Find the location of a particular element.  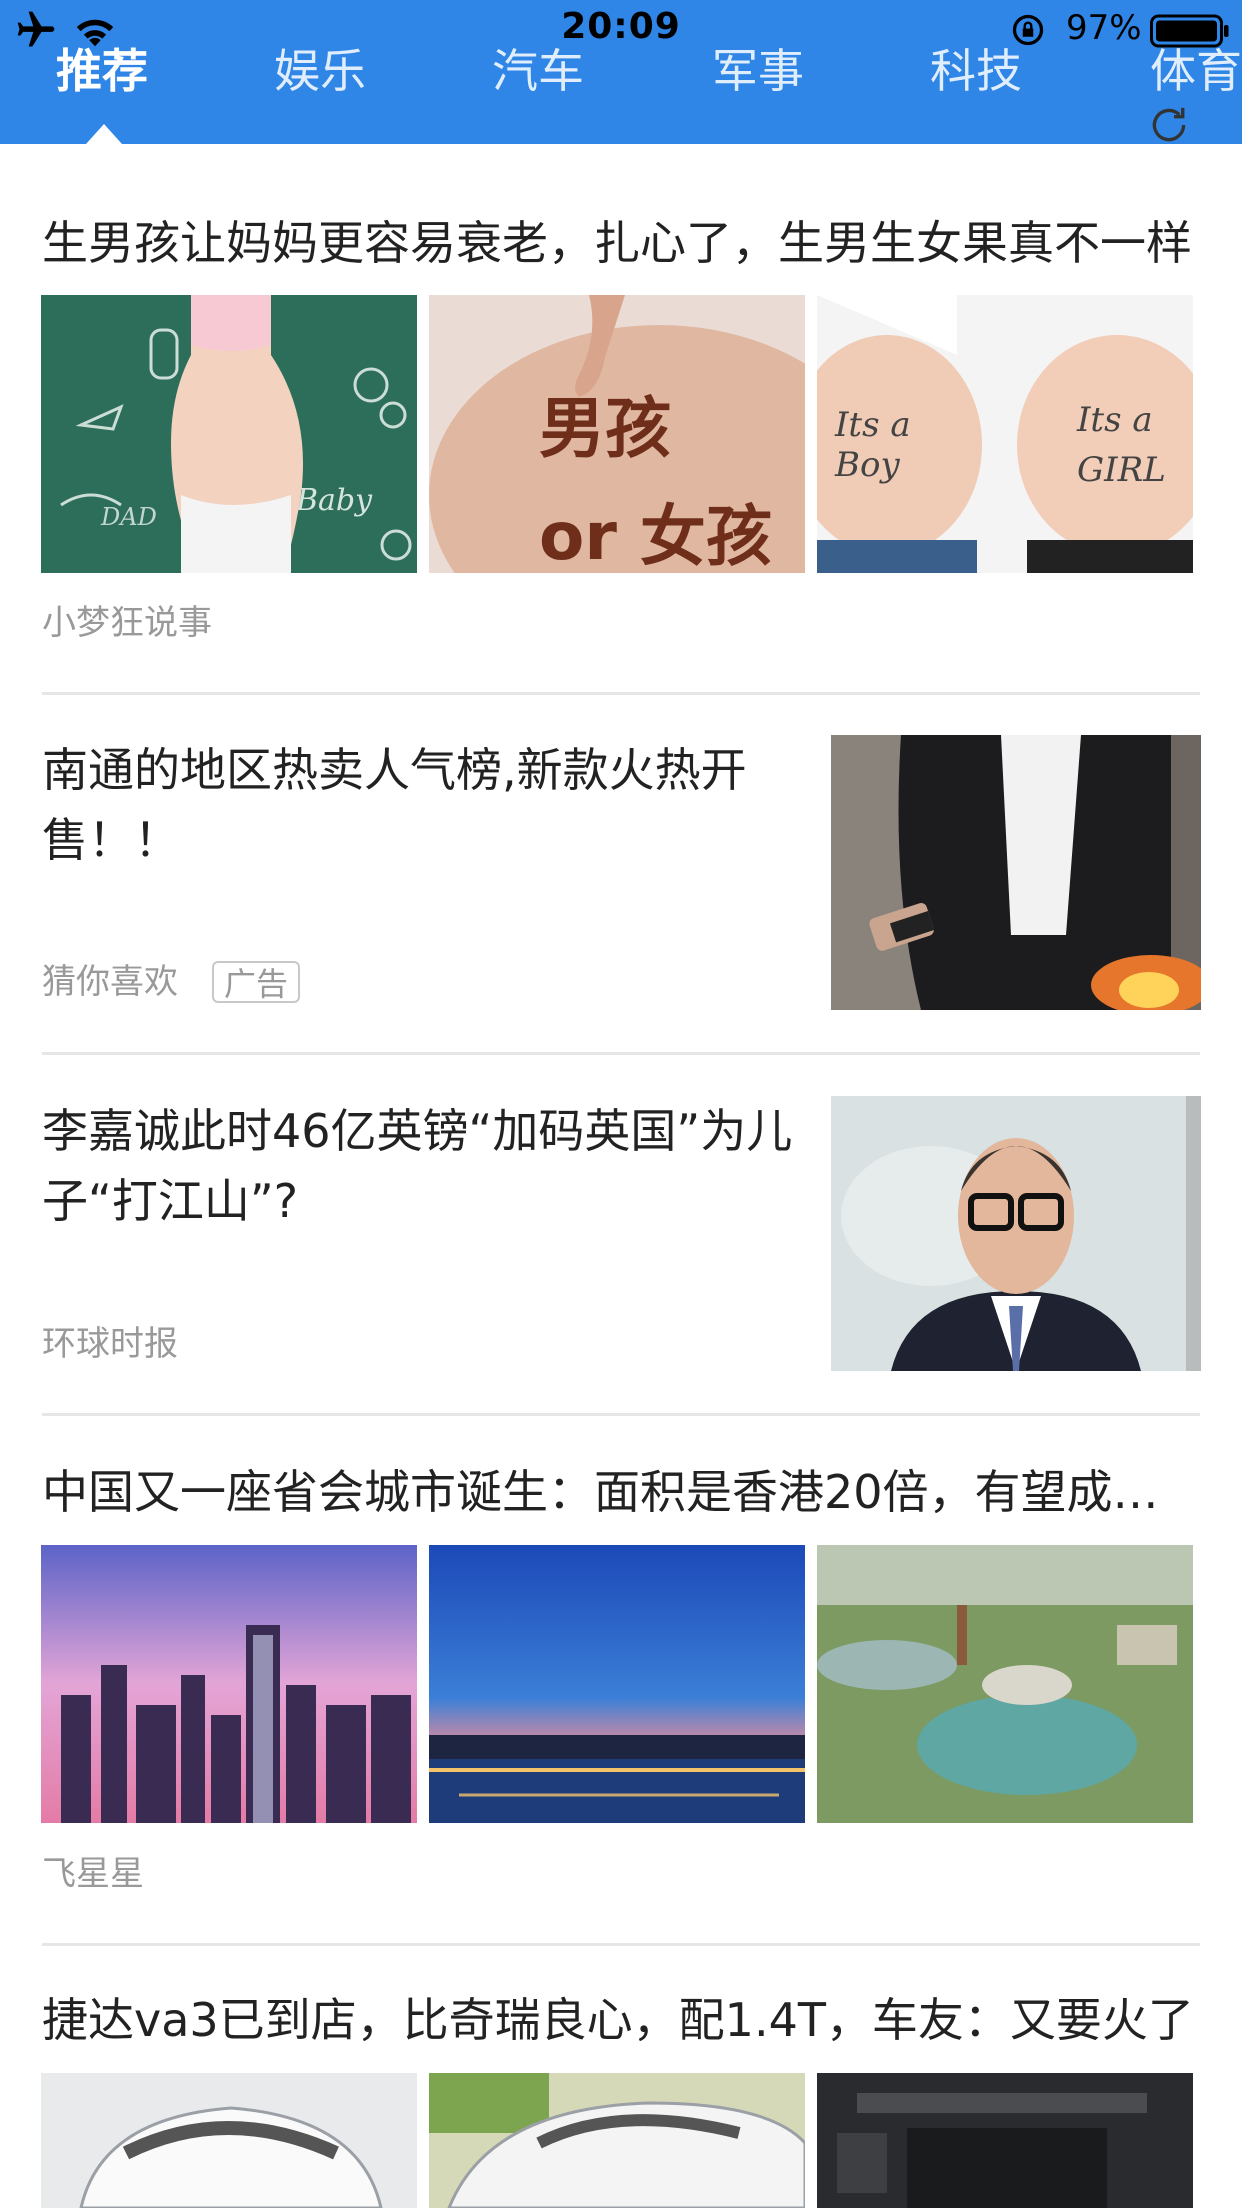

belly-writing-girl: Its a GIRL is located at coordinates (1121, 445).